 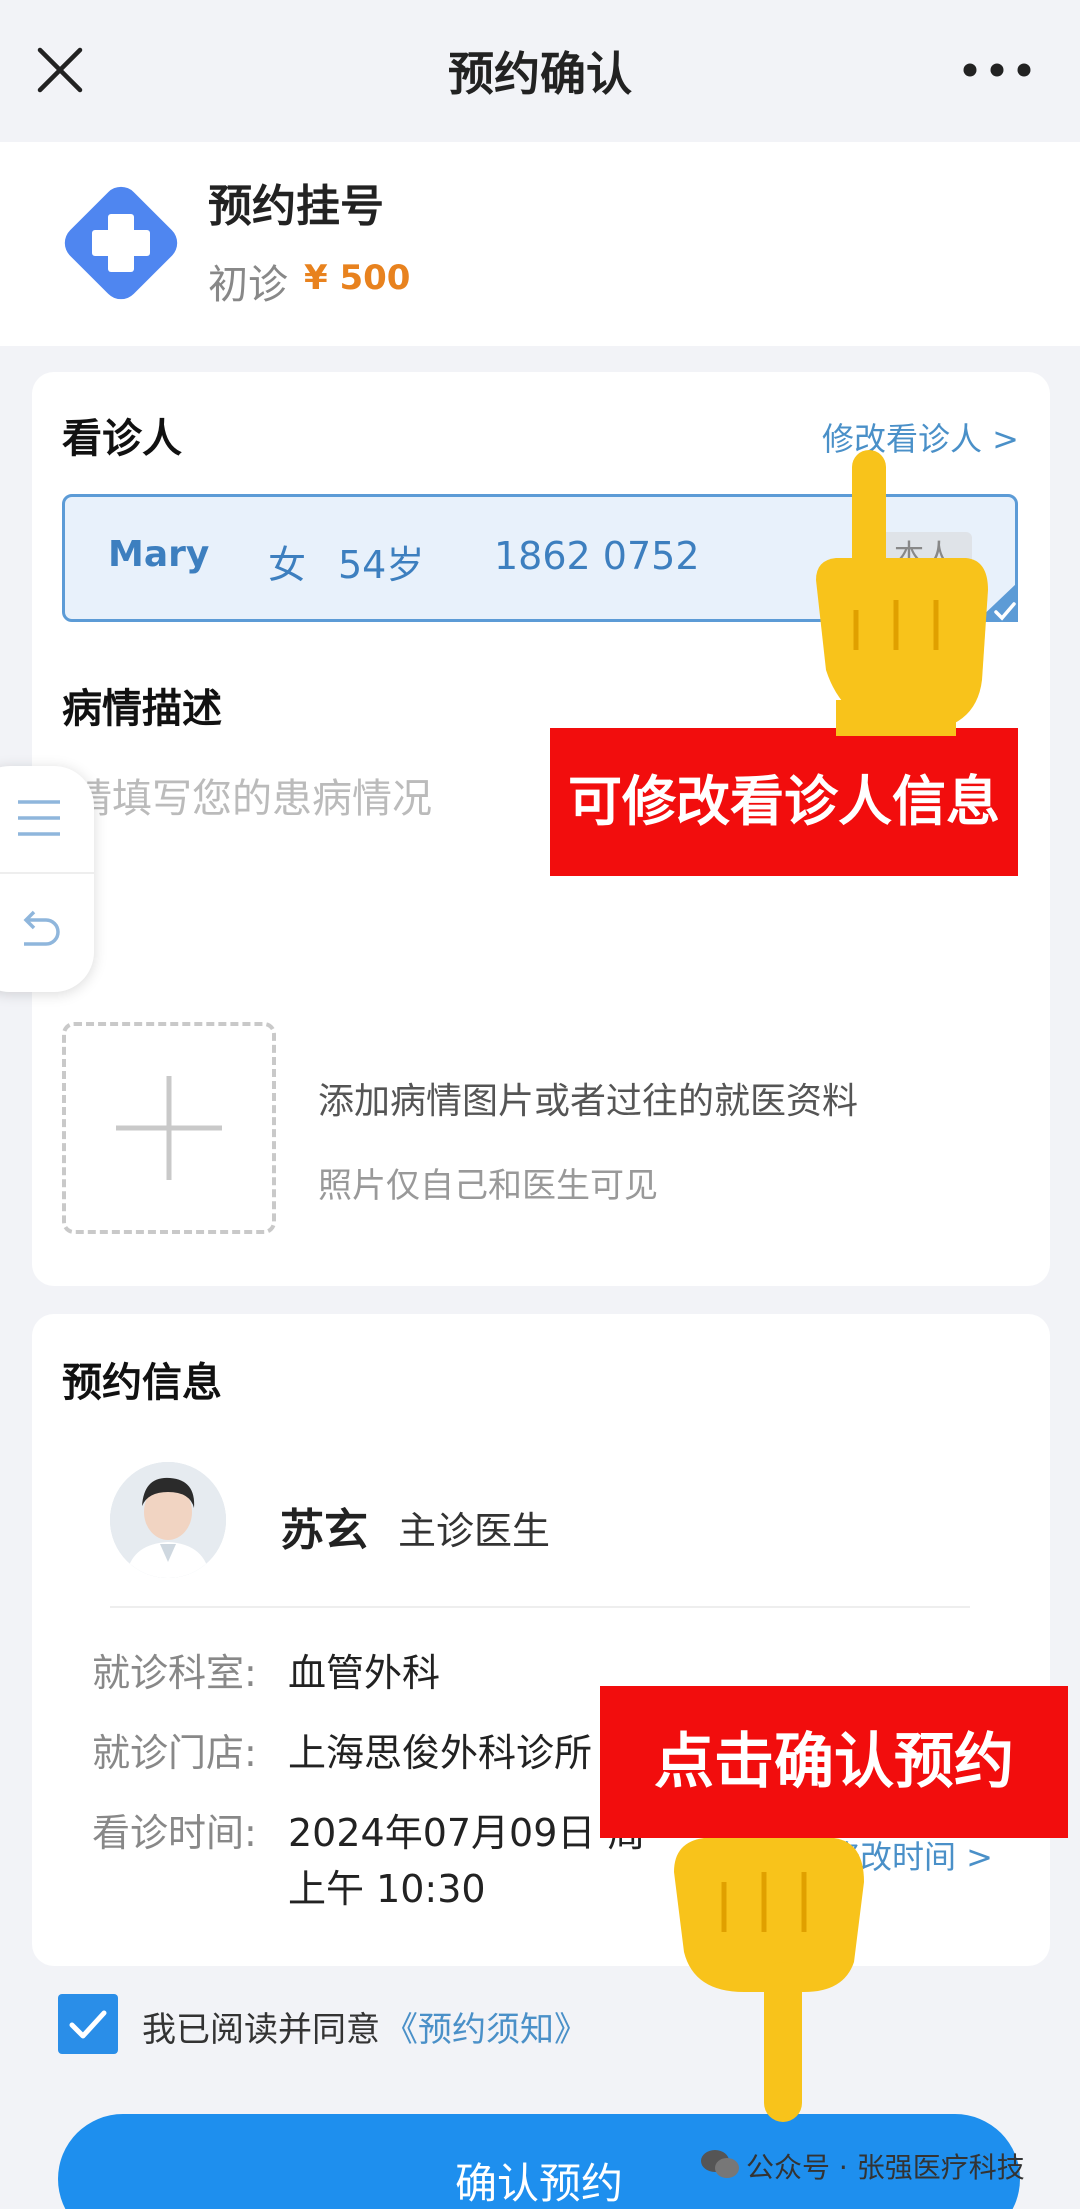 What do you see at coordinates (296, 206) in the screenshot?
I see `service-title: 预约挂号` at bounding box center [296, 206].